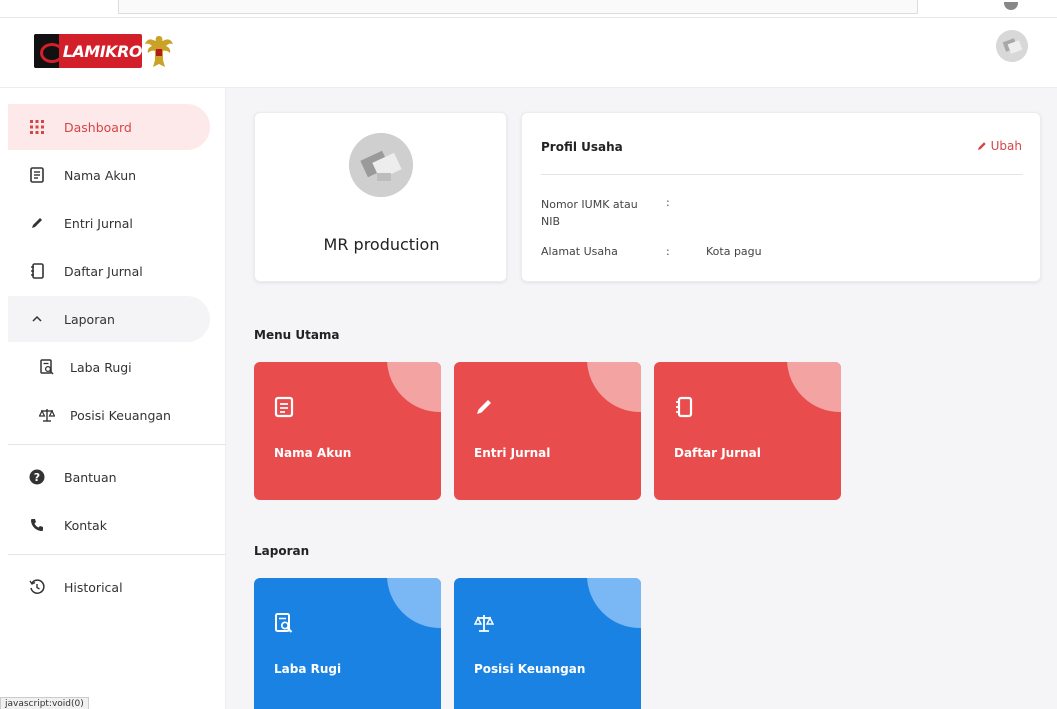 The width and height of the screenshot is (1057, 709). What do you see at coordinates (717, 453) in the screenshot?
I see `tile-label: Daftar Jurnal` at bounding box center [717, 453].